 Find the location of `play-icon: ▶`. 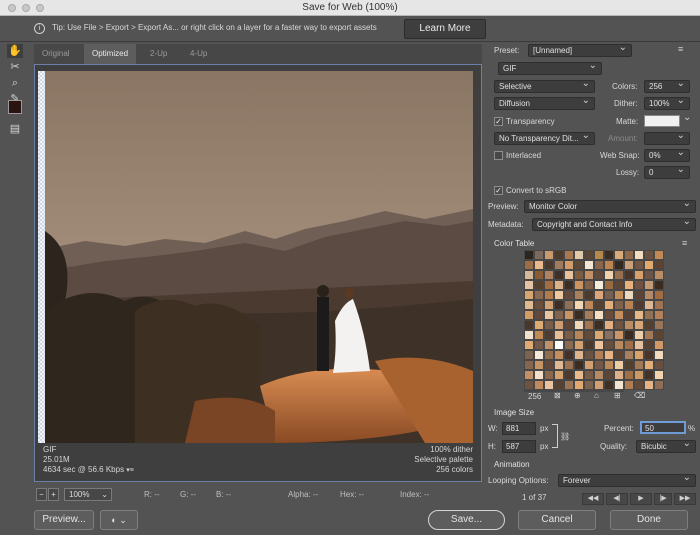

play-icon: ▶ is located at coordinates (641, 499).